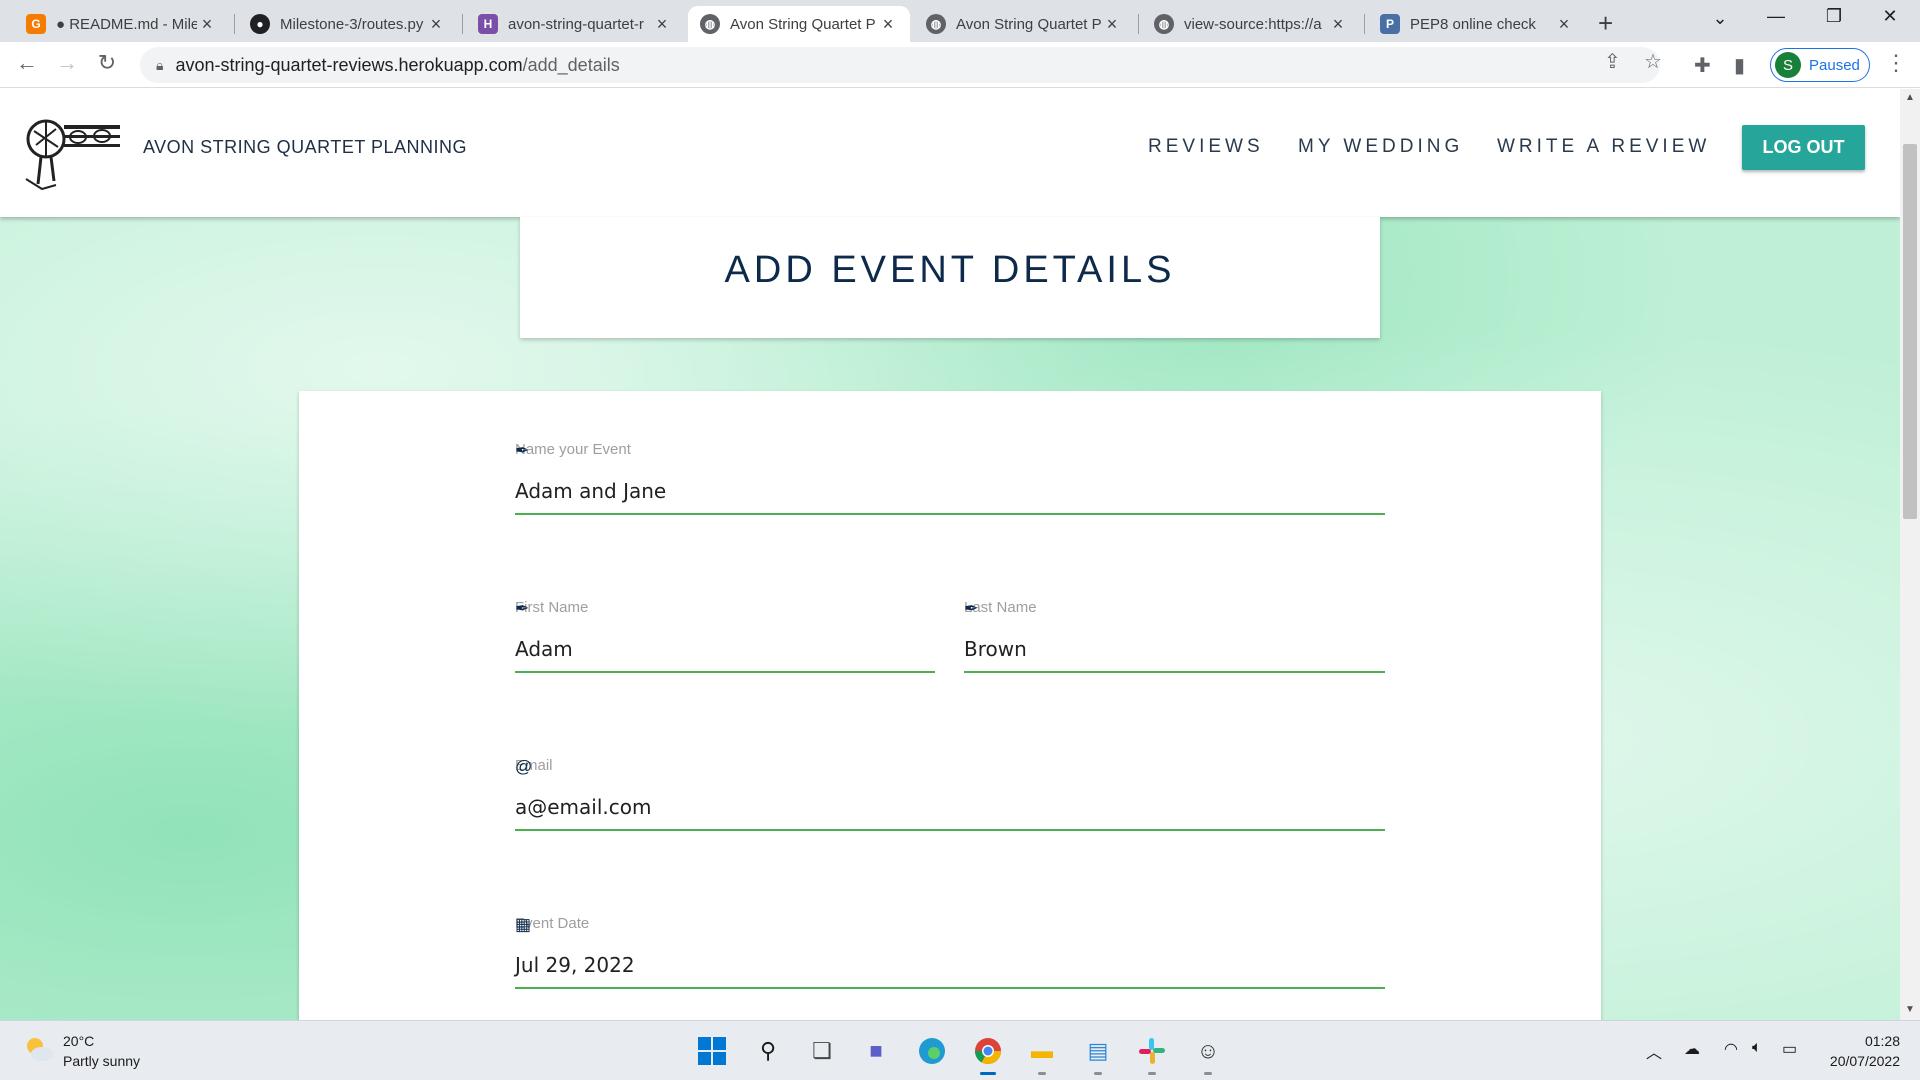  I want to click on tab-title: avon-string-quartet-r, so click(576, 24).